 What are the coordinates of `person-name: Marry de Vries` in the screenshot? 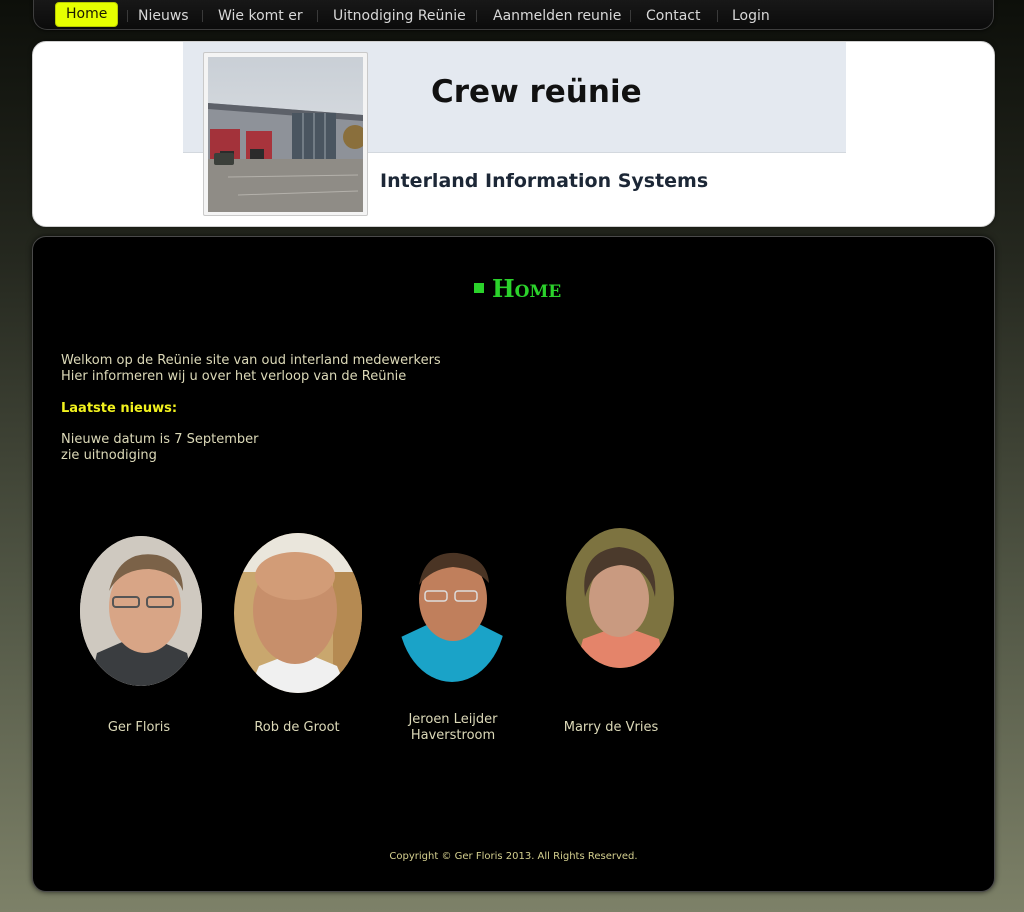 It's located at (611, 727).